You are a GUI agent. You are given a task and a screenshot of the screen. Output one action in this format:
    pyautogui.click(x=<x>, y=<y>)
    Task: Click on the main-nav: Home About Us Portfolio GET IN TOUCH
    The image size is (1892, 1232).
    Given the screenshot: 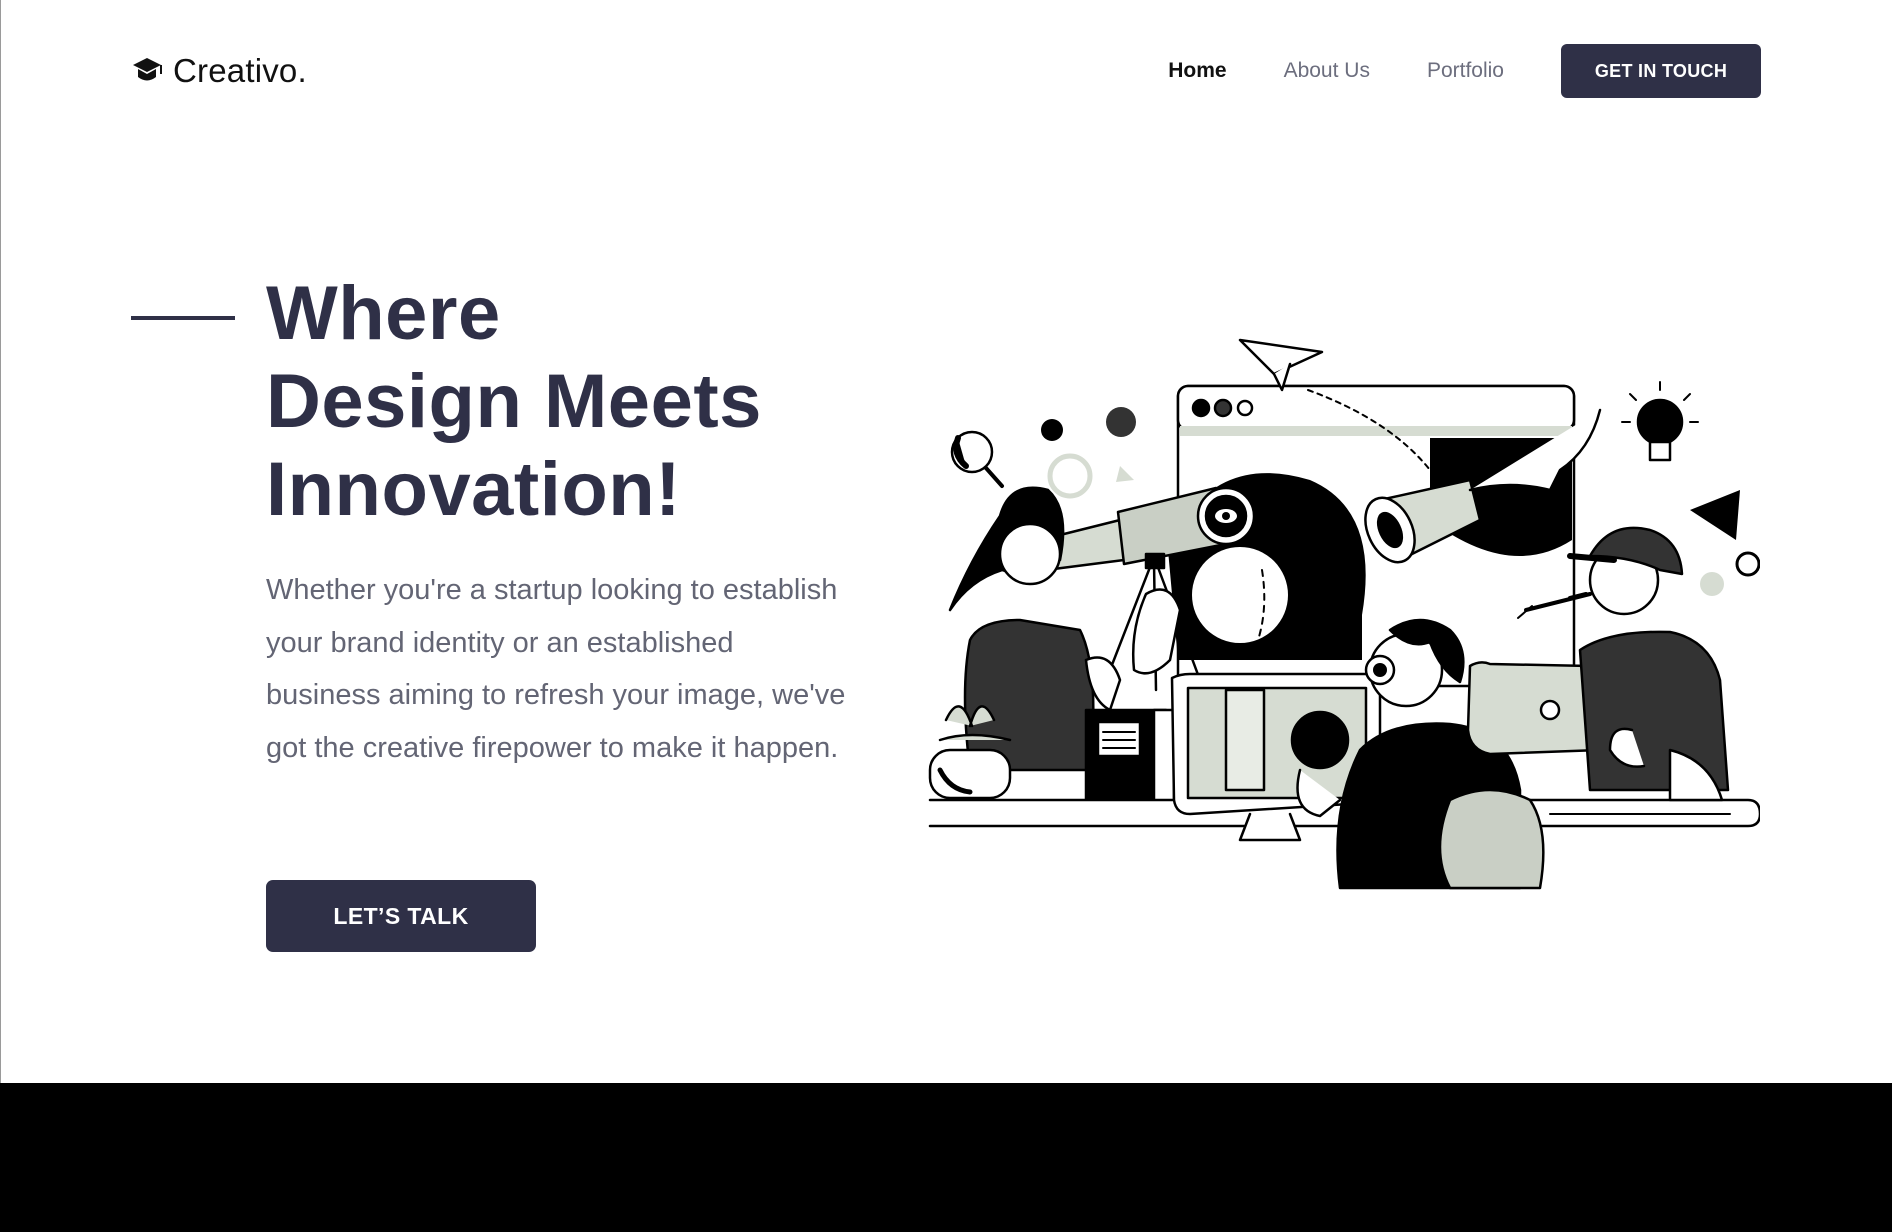 What is the action you would take?
    pyautogui.click(x=1464, y=71)
    